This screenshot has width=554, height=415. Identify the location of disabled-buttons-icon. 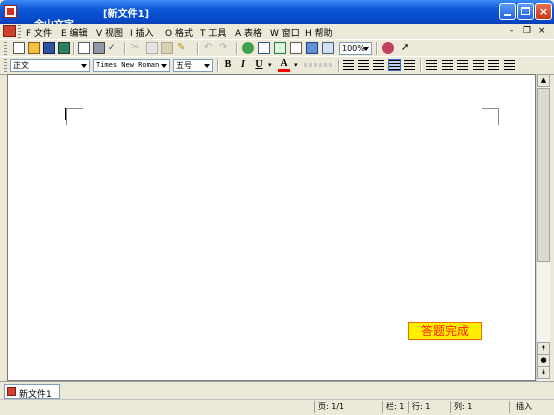
(319, 65).